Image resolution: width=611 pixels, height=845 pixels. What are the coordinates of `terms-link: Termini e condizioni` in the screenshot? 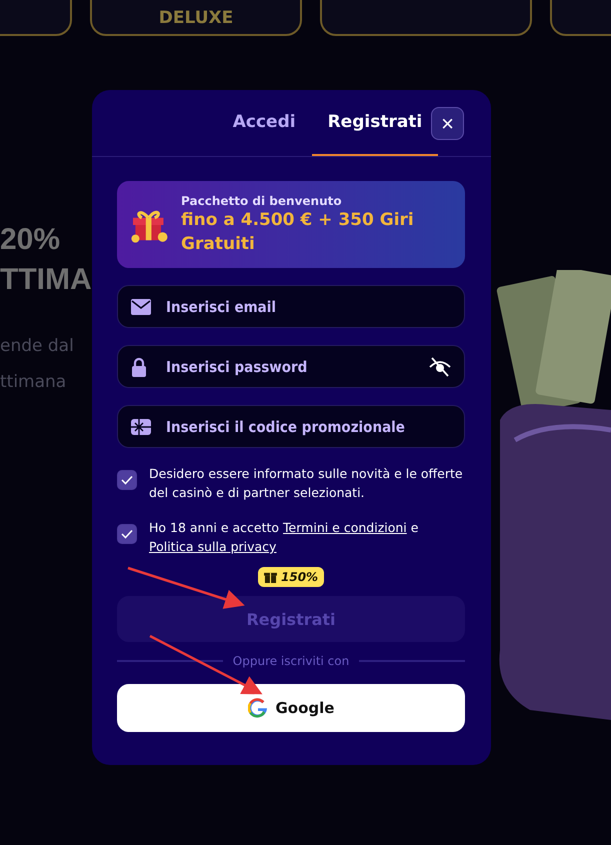 It's located at (345, 527).